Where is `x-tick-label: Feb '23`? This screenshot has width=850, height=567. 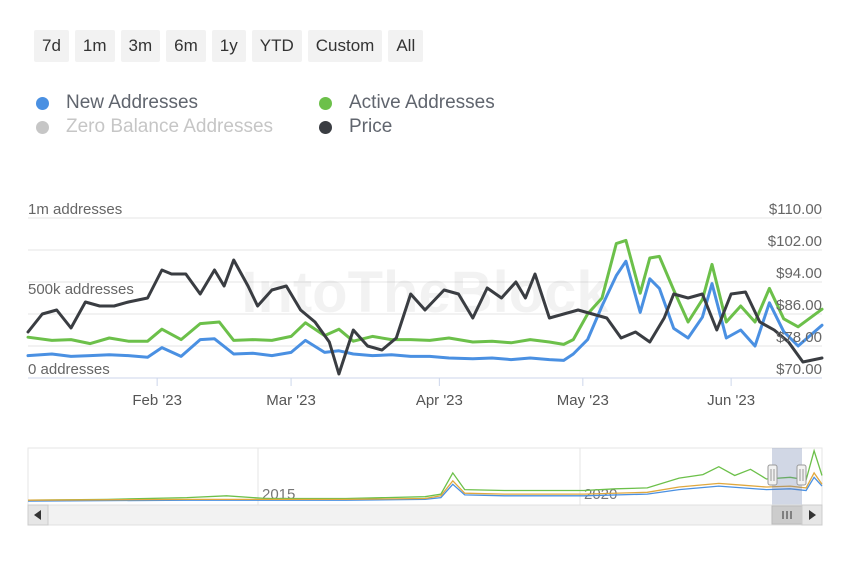
x-tick-label: Feb '23 is located at coordinates (157, 400).